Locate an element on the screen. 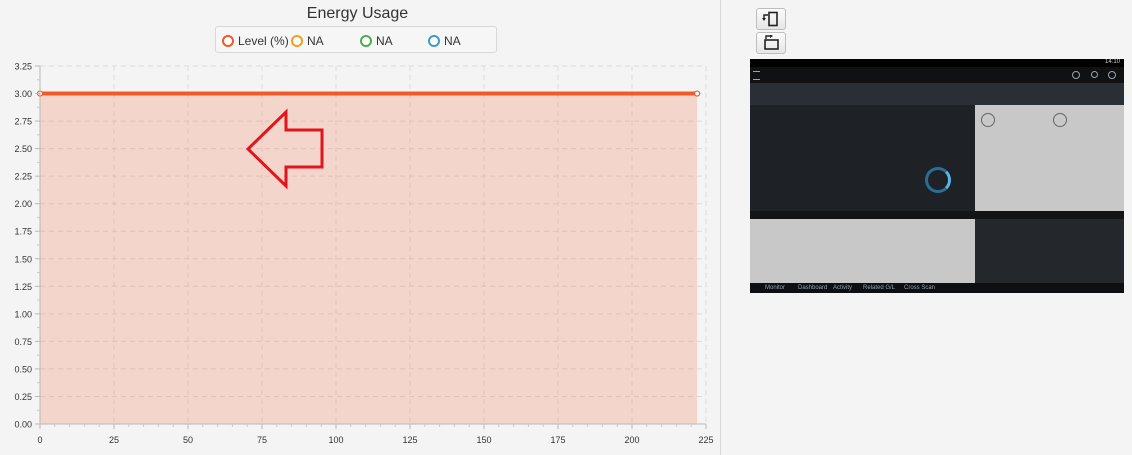 Image resolution: width=1132 pixels, height=455 pixels. y-tick-label: 0.50 is located at coordinates (23, 369).